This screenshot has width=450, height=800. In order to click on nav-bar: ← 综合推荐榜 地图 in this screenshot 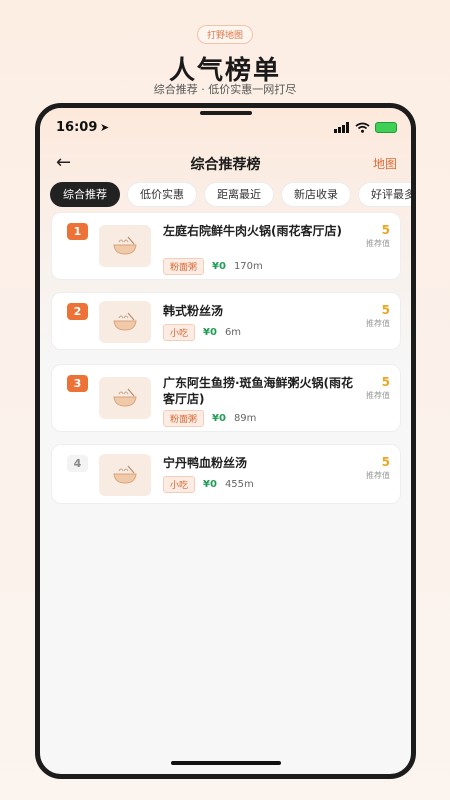, I will do `click(225, 164)`.